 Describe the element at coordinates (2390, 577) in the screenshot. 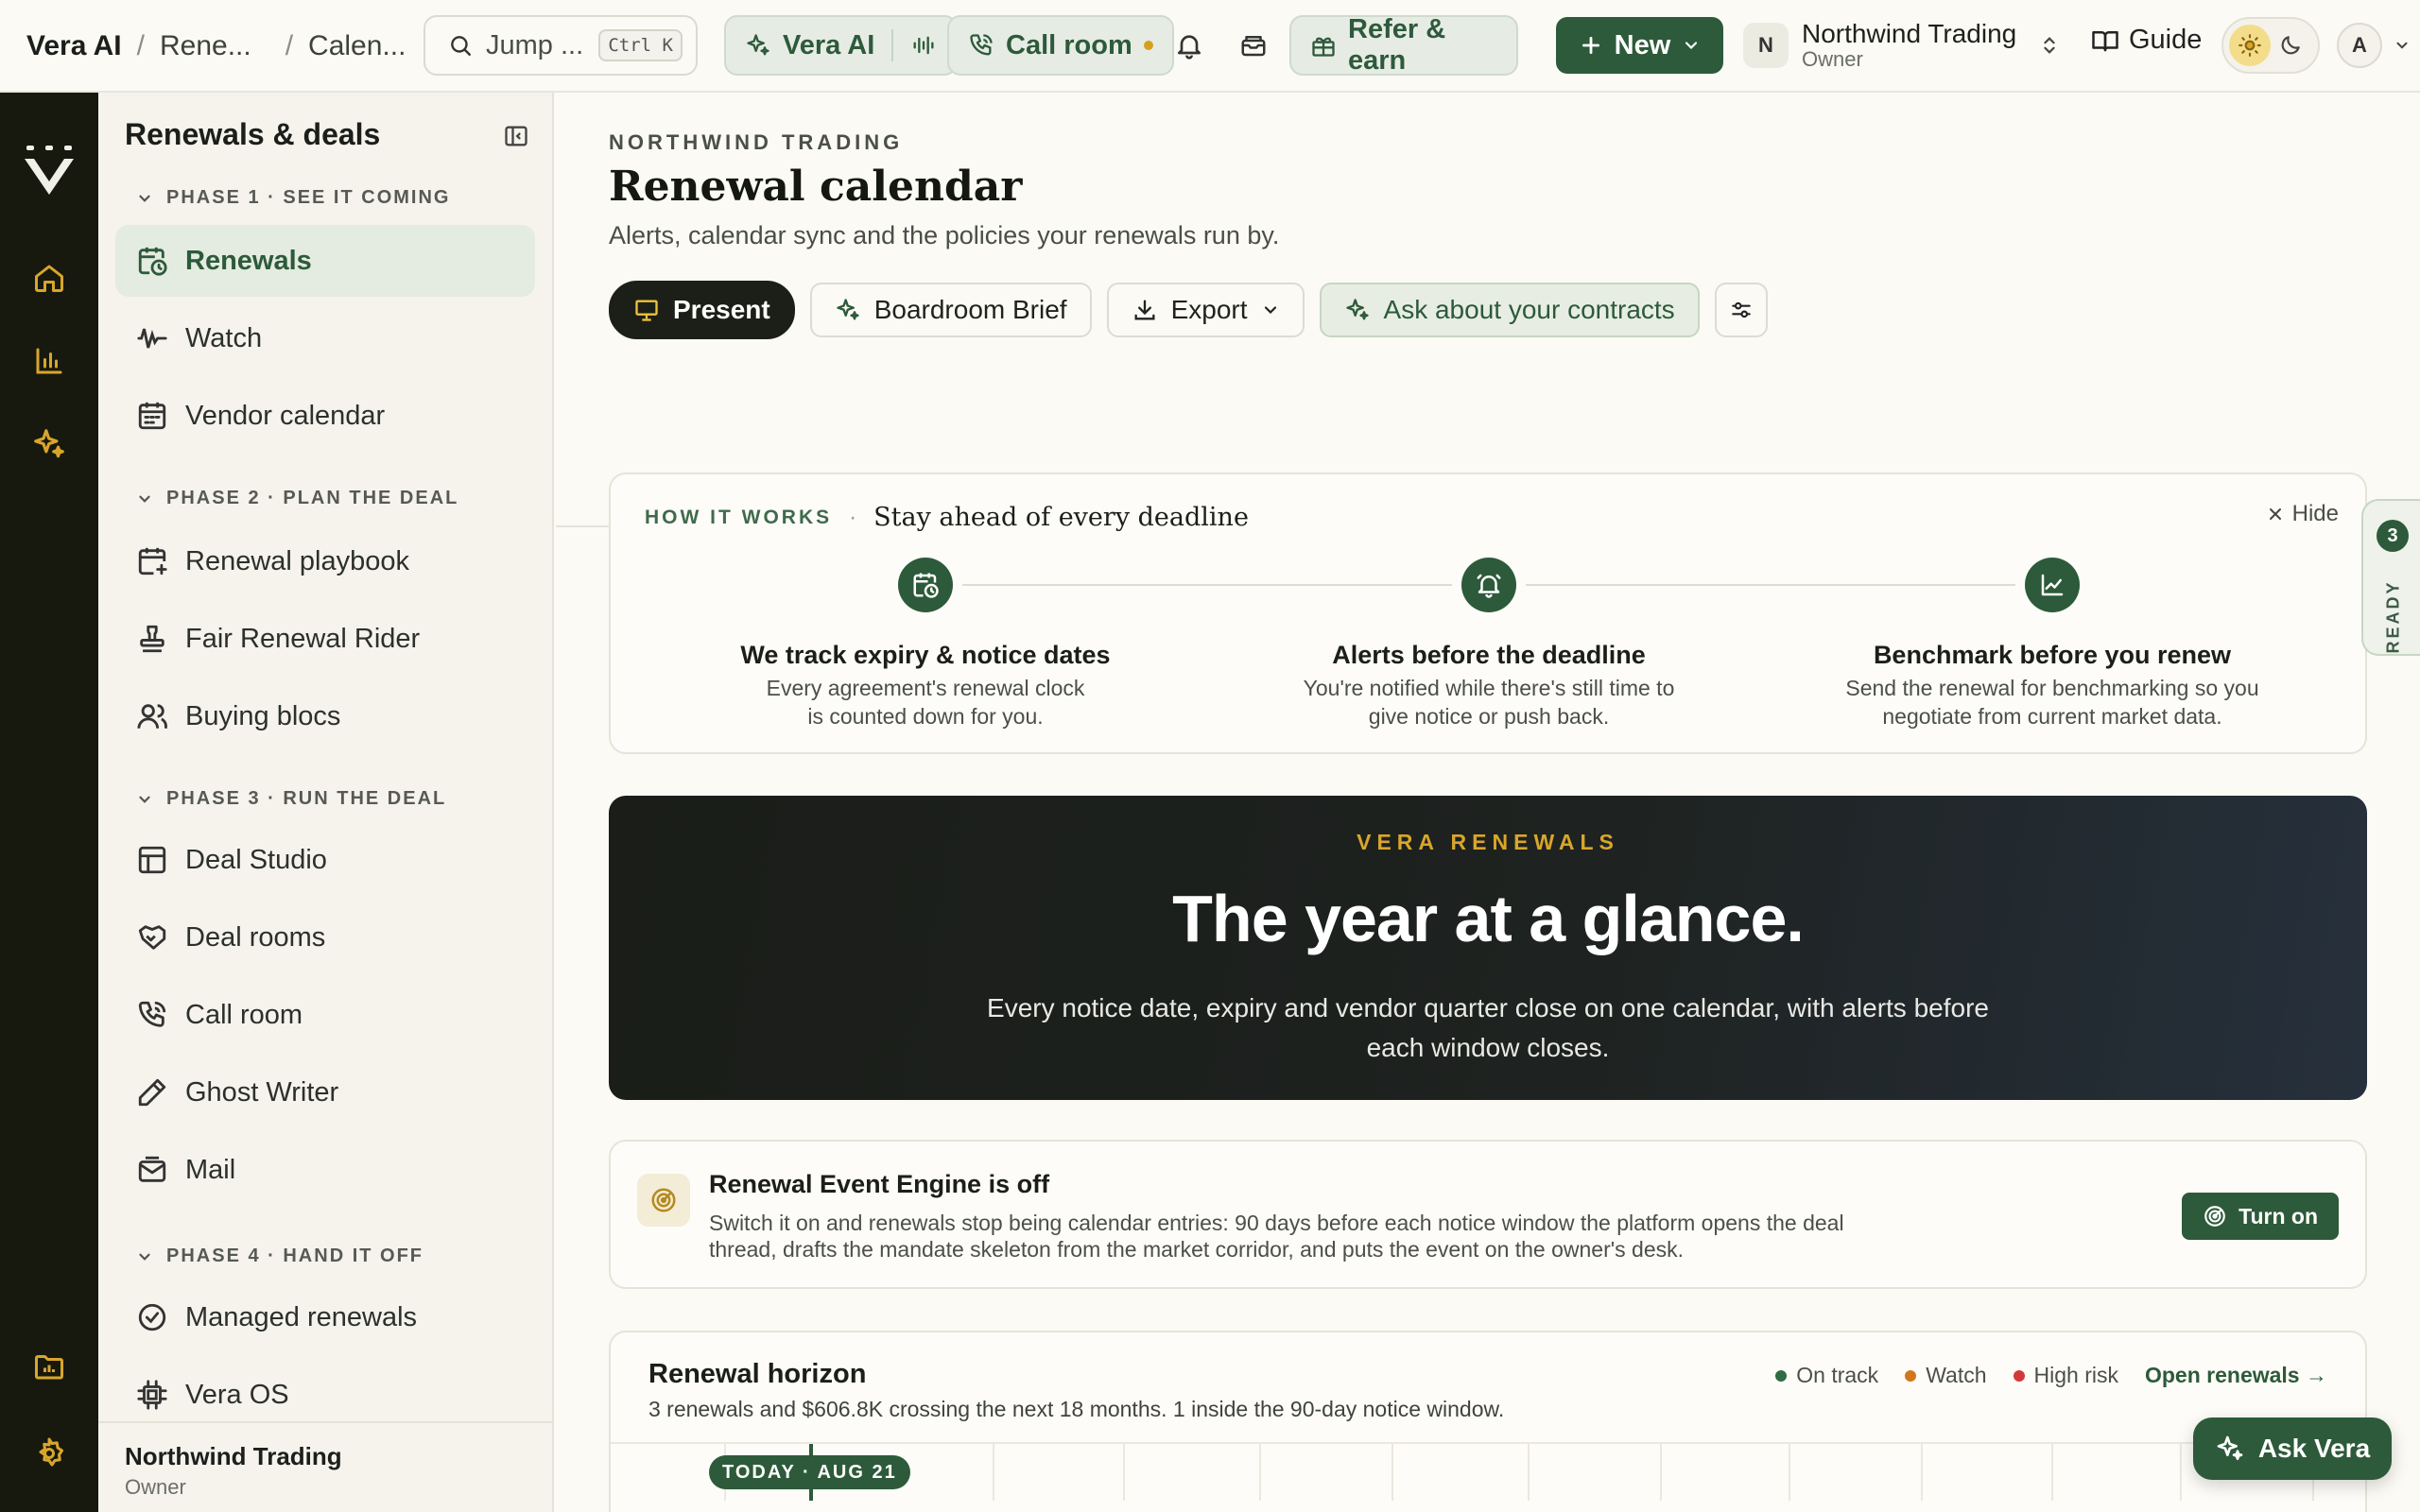

I see `ready-side-tab: 3 READY` at that location.